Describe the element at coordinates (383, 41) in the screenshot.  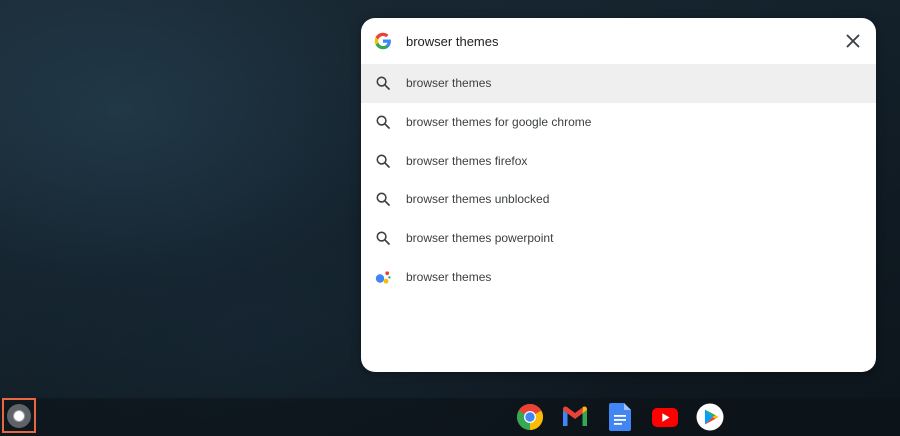
I see `google-g-icon` at that location.